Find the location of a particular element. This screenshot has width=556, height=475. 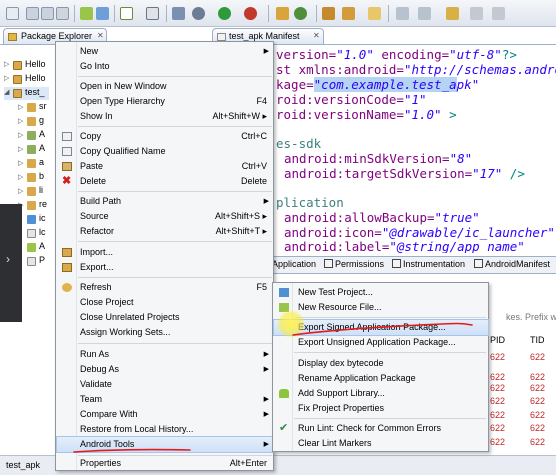

menu-item-debug-as: Debug As ▶ is located at coordinates (165, 369).